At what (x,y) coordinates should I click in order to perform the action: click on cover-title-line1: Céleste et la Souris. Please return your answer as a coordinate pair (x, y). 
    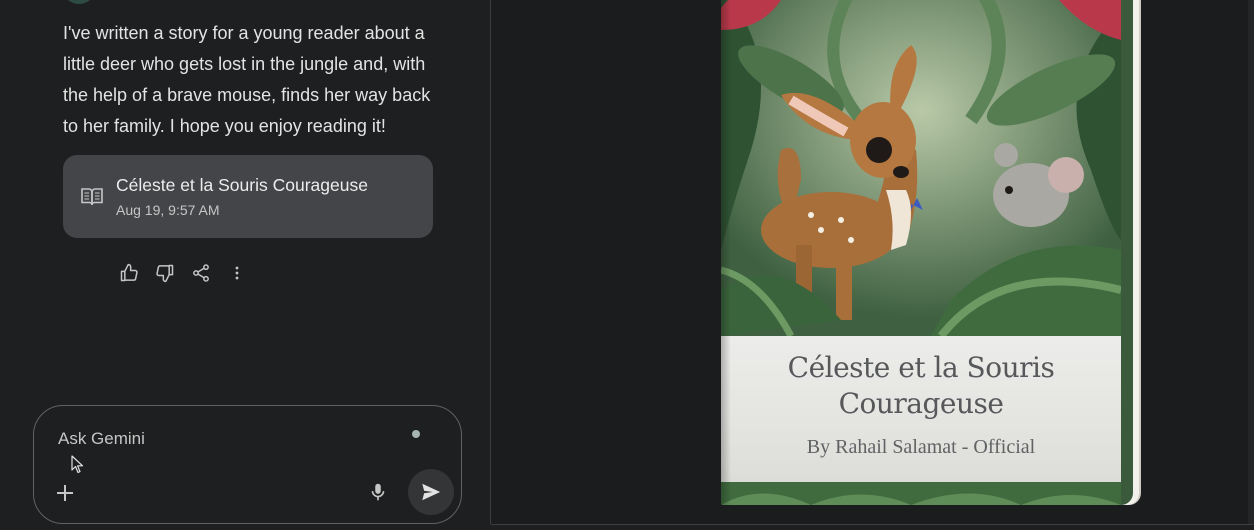
    Looking at the image, I should click on (921, 367).